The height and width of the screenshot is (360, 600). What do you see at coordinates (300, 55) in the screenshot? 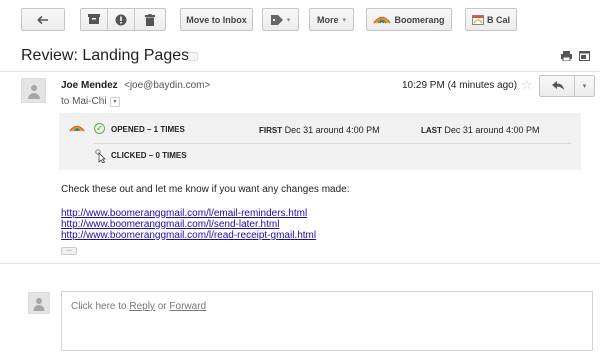
I see `subject-row: Review: Landing Pages` at bounding box center [300, 55].